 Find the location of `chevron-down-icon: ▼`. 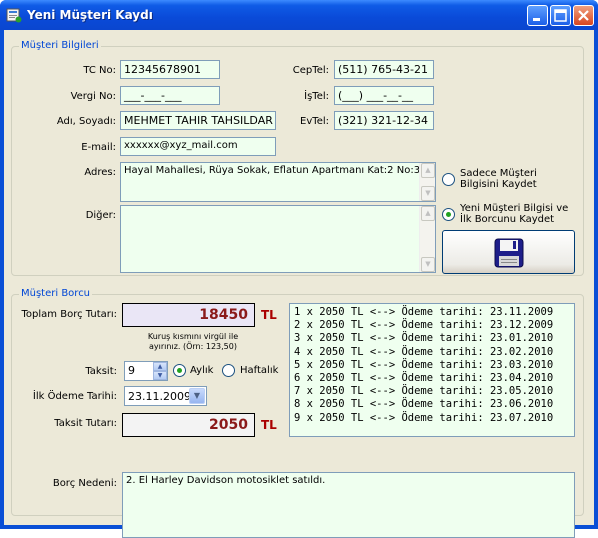

chevron-down-icon: ▼ is located at coordinates (197, 396).